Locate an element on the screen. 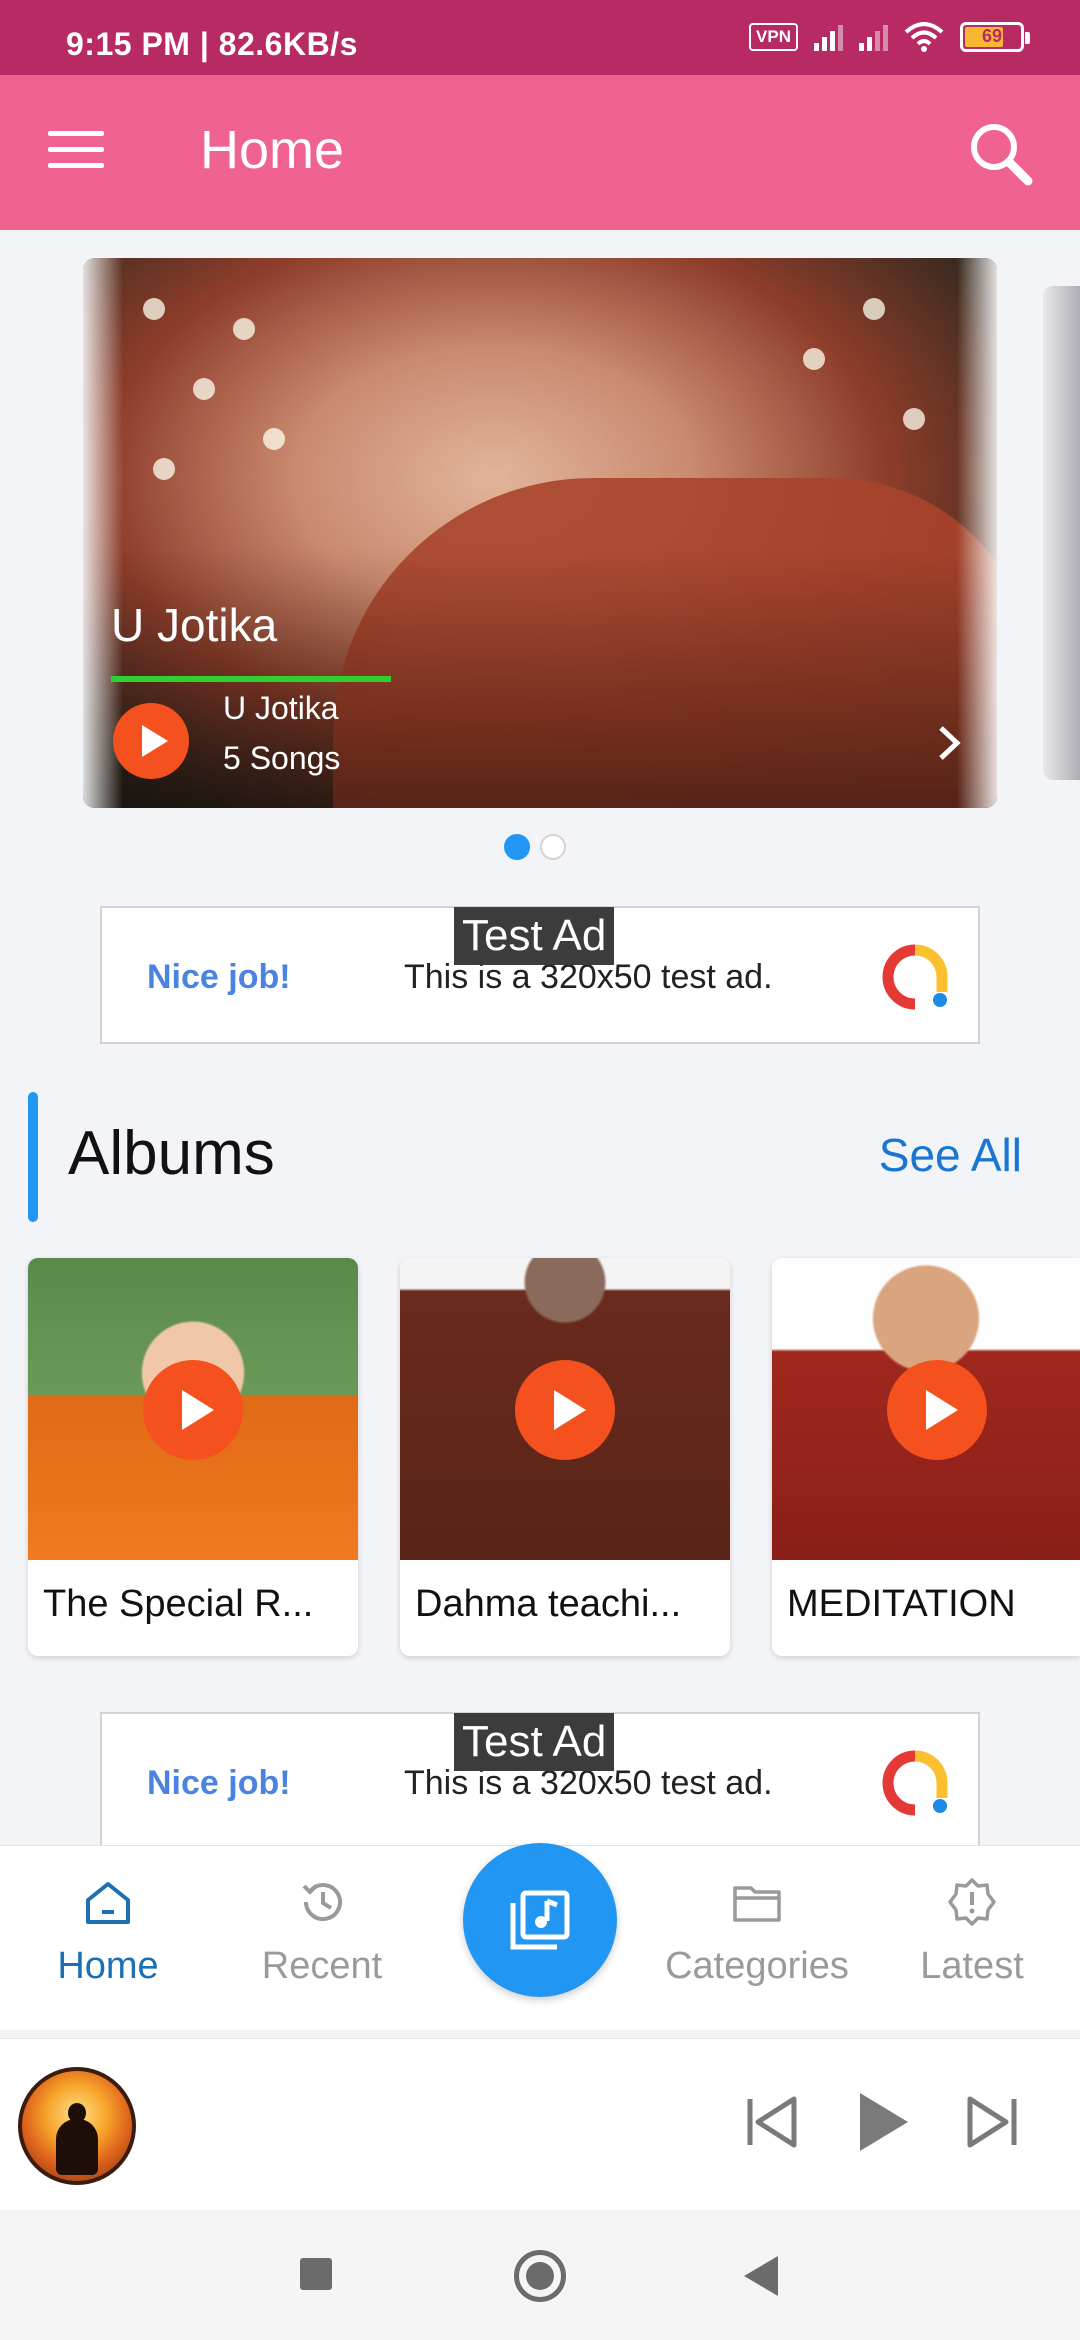 The height and width of the screenshot is (2340, 1080). section-title: Albums is located at coordinates (171, 1153).